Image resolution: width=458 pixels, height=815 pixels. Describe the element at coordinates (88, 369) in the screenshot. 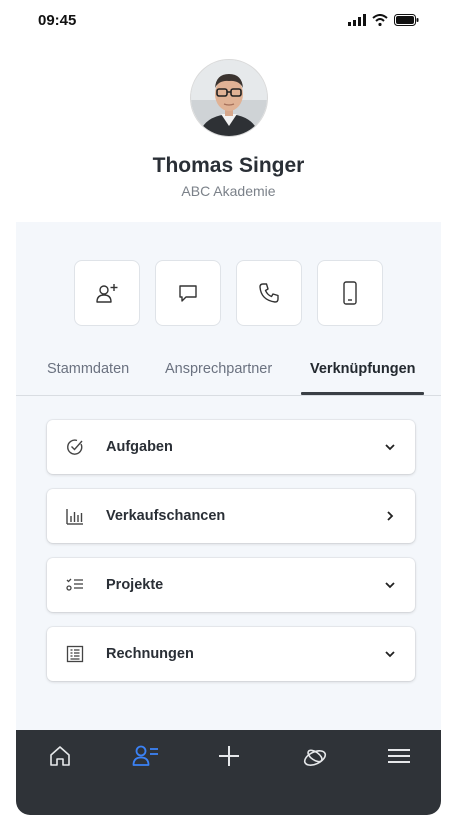

I see `tab-stammdaten: Stammdaten` at that location.